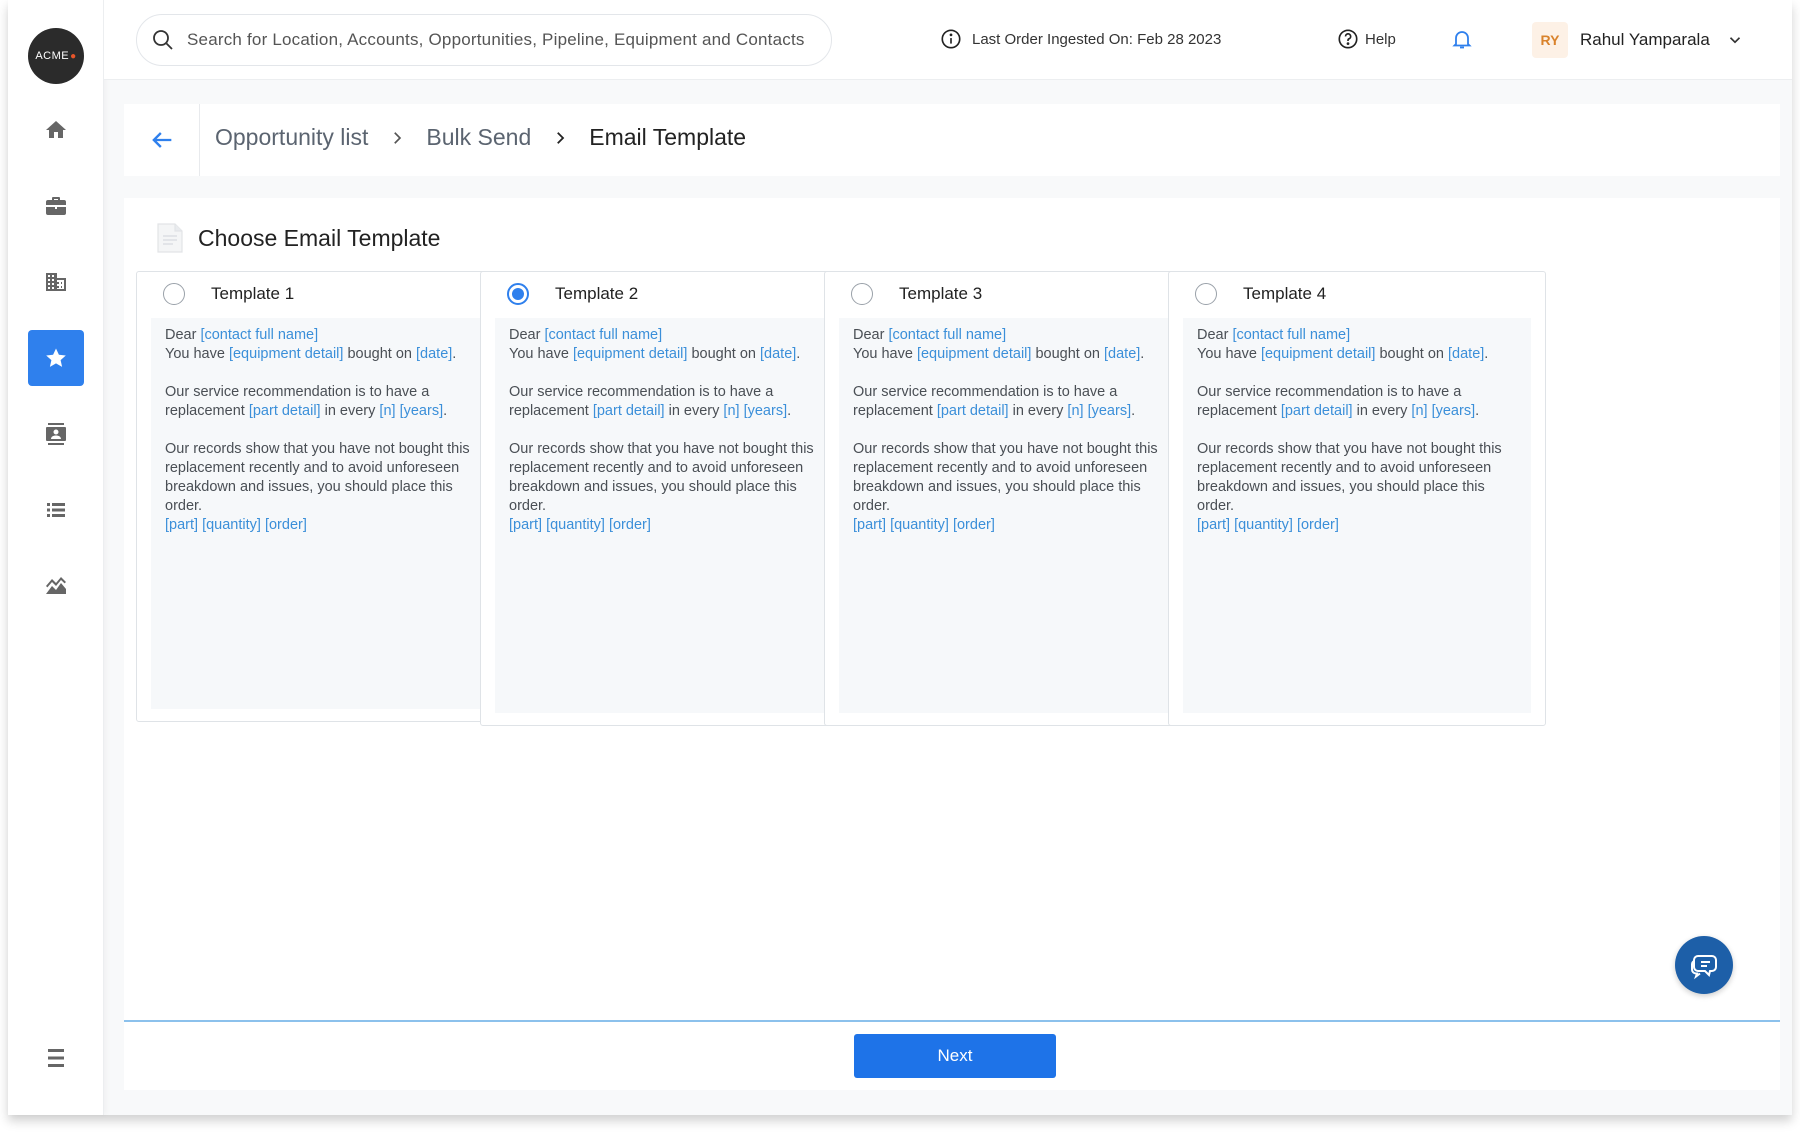 The height and width of the screenshot is (1132, 1800). What do you see at coordinates (291, 137) in the screenshot?
I see `breadcrumb-opportunity-list: Opportunity list` at bounding box center [291, 137].